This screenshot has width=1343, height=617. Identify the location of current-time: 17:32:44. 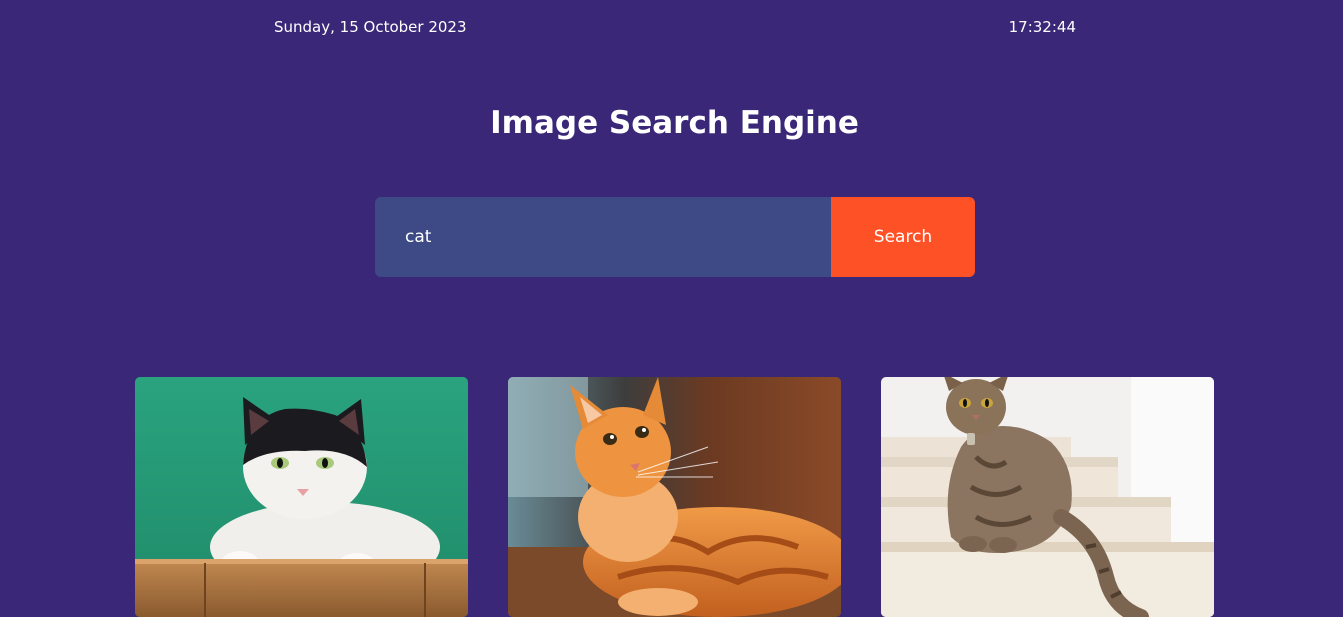
(1042, 27).